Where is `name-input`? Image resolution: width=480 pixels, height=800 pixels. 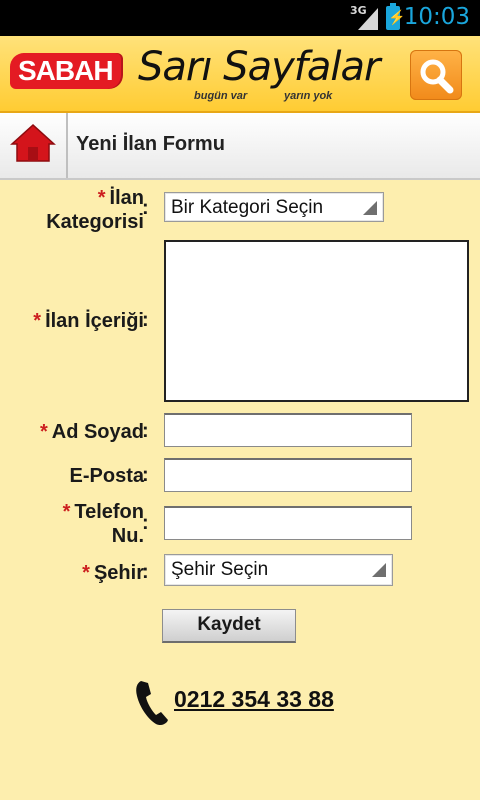 name-input is located at coordinates (288, 430).